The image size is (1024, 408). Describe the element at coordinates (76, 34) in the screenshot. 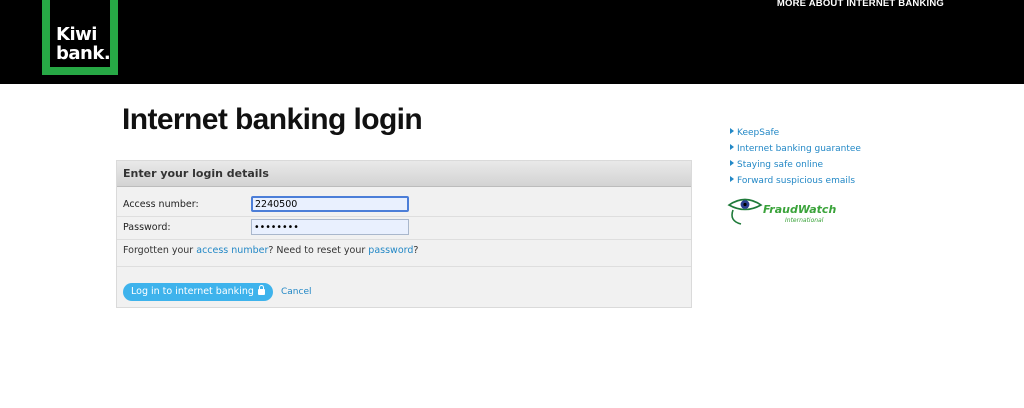

I see `logo-text-line1: Kiwi` at that location.